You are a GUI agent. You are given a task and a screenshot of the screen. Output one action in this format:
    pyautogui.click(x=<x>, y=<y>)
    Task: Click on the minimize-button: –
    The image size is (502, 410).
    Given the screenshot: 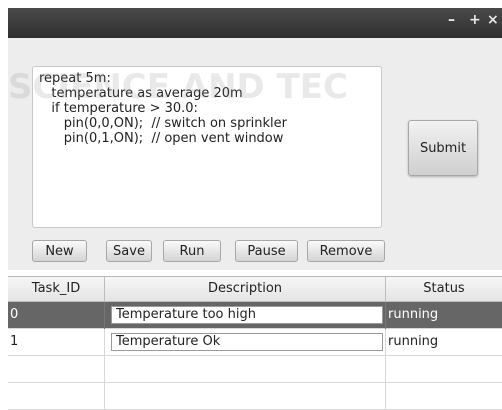 What is the action you would take?
    pyautogui.click(x=451, y=20)
    